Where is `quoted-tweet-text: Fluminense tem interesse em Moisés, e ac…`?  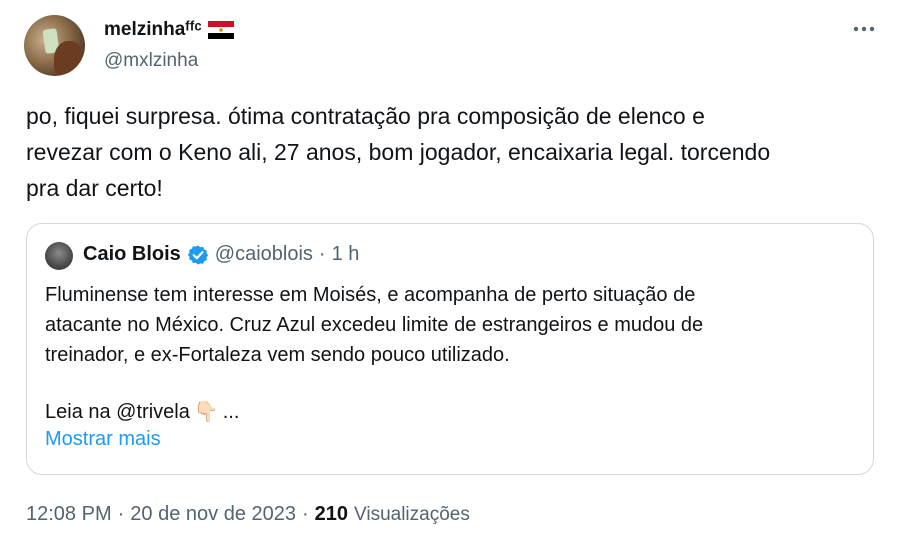 quoted-tweet-text: Fluminense tem interesse em Moisés, e ac… is located at coordinates (445, 325).